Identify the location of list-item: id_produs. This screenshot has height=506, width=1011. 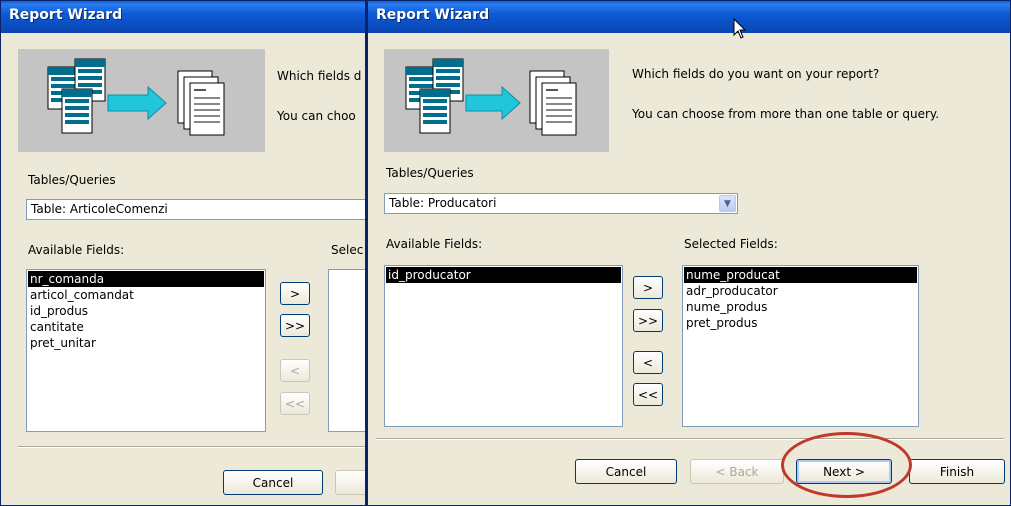
(146, 311).